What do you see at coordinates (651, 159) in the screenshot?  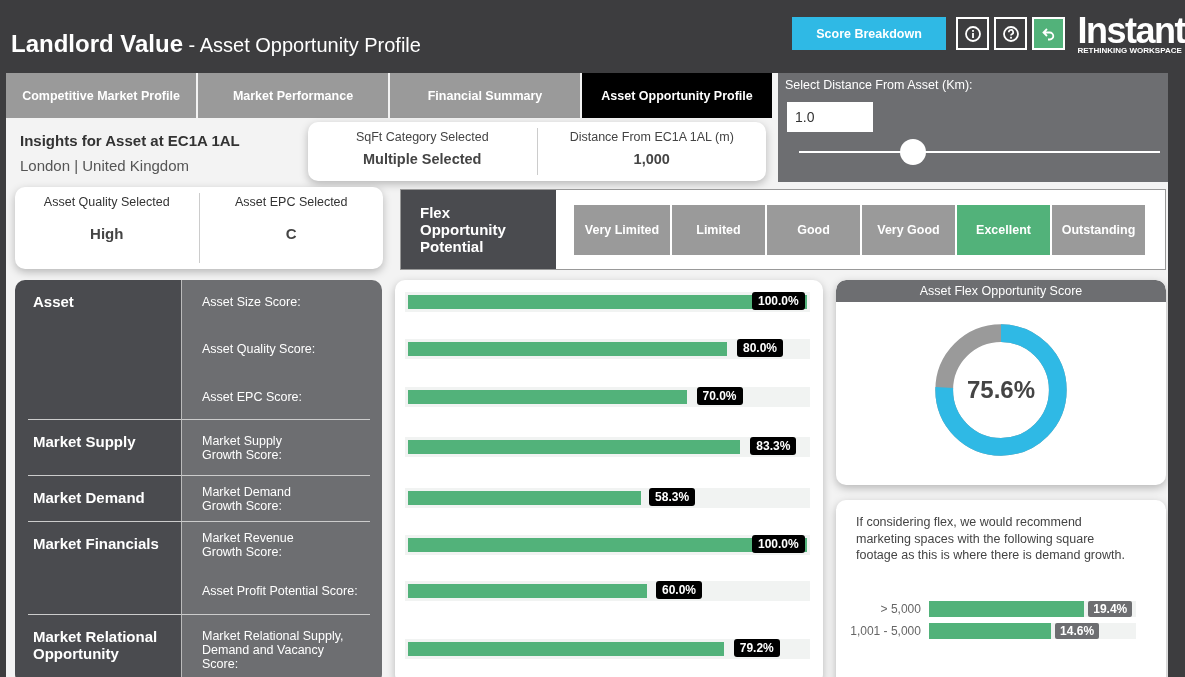 I see `selection-value: 1,000` at bounding box center [651, 159].